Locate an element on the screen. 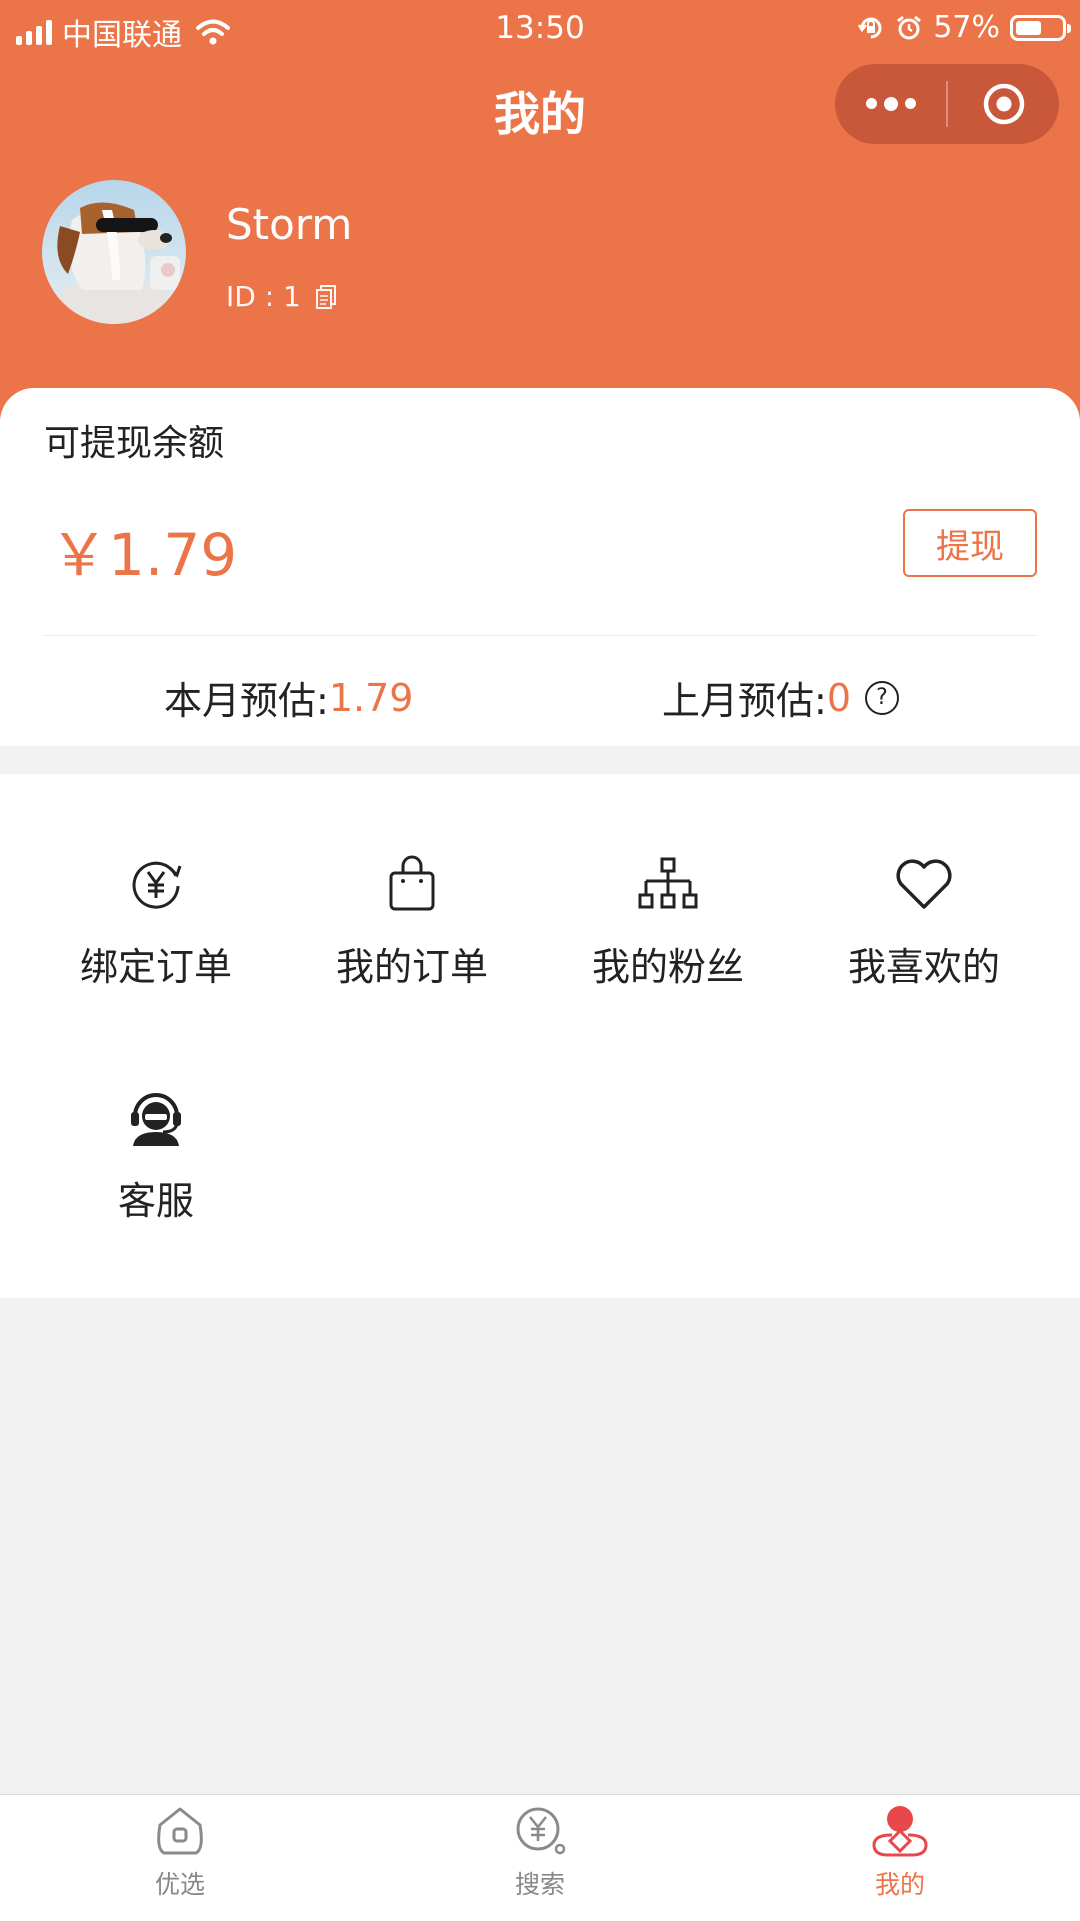 The height and width of the screenshot is (1921, 1080). more-button is located at coordinates (890, 104).